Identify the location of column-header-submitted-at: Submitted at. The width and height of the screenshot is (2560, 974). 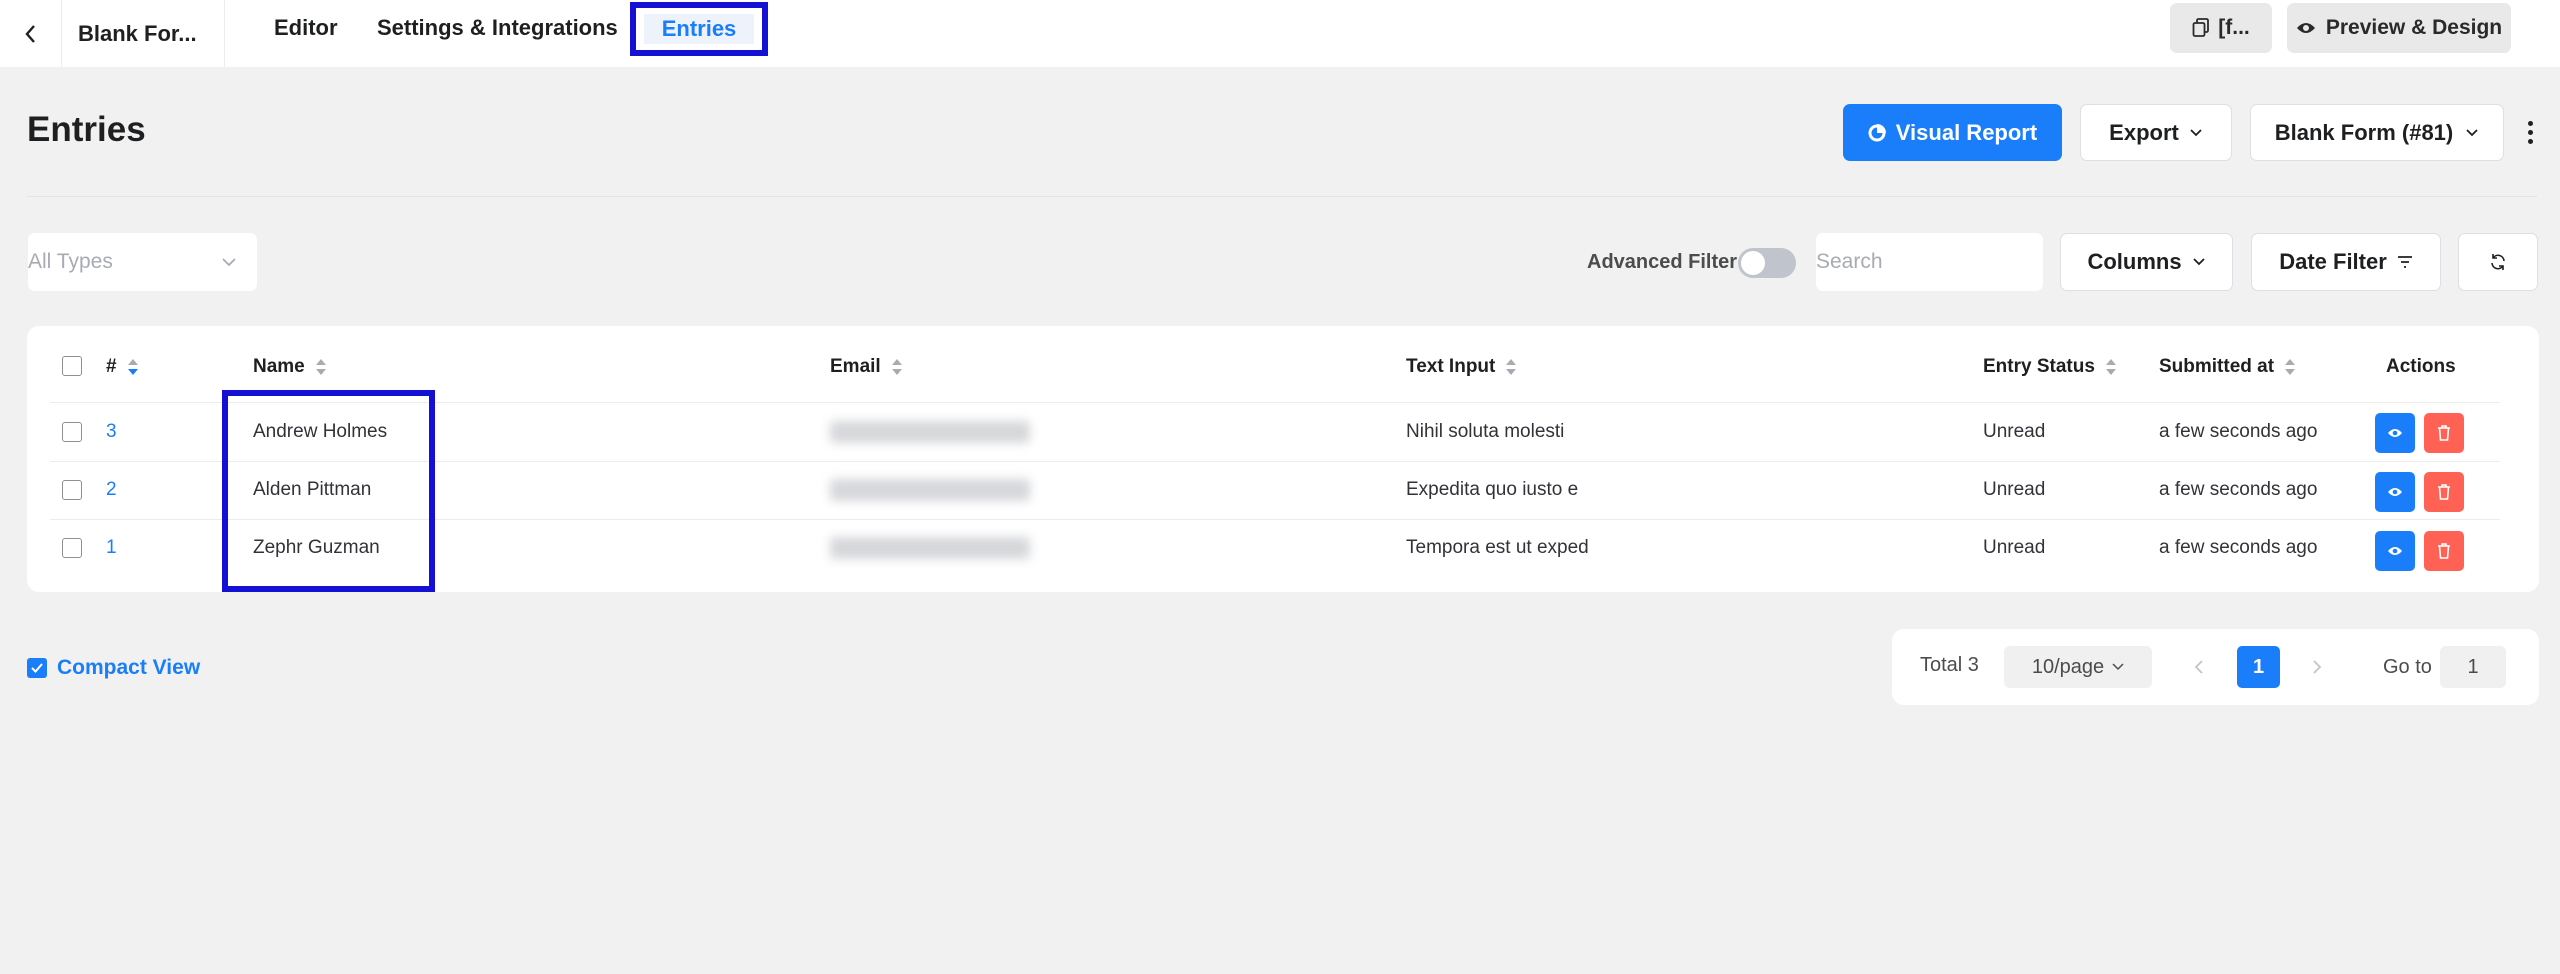
(2227, 367).